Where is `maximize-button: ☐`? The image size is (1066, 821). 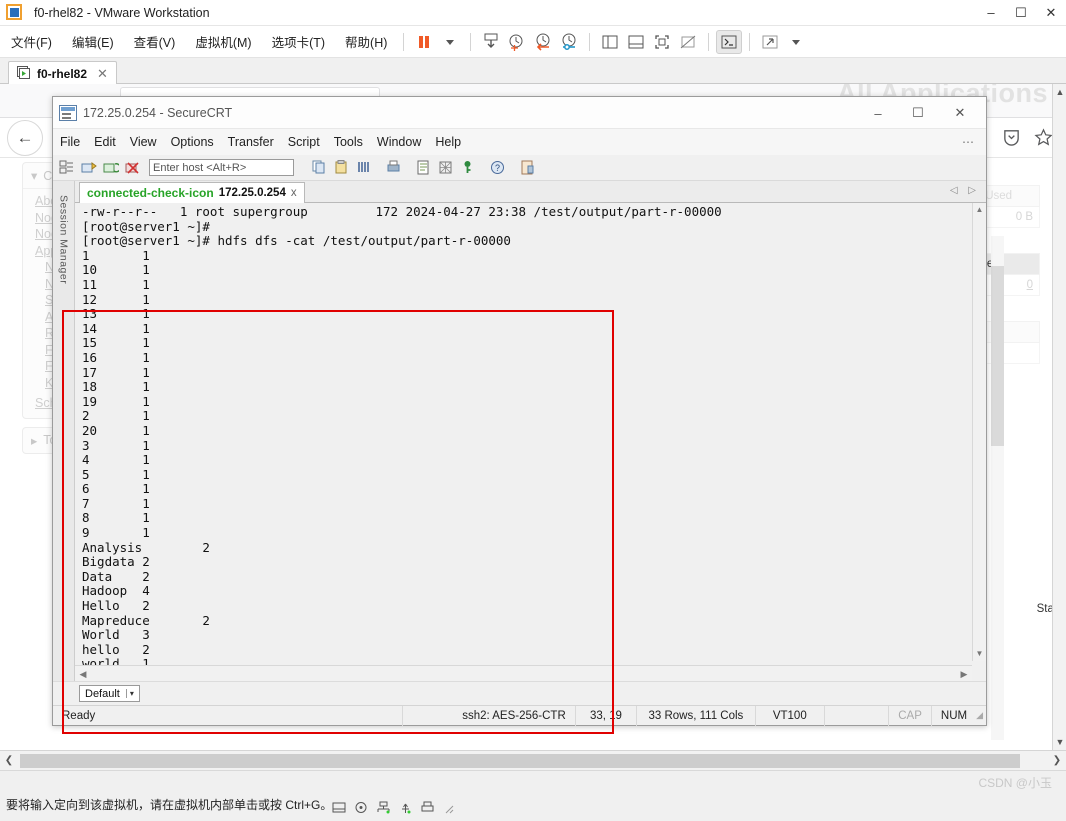 maximize-button: ☐ is located at coordinates (1021, 13).